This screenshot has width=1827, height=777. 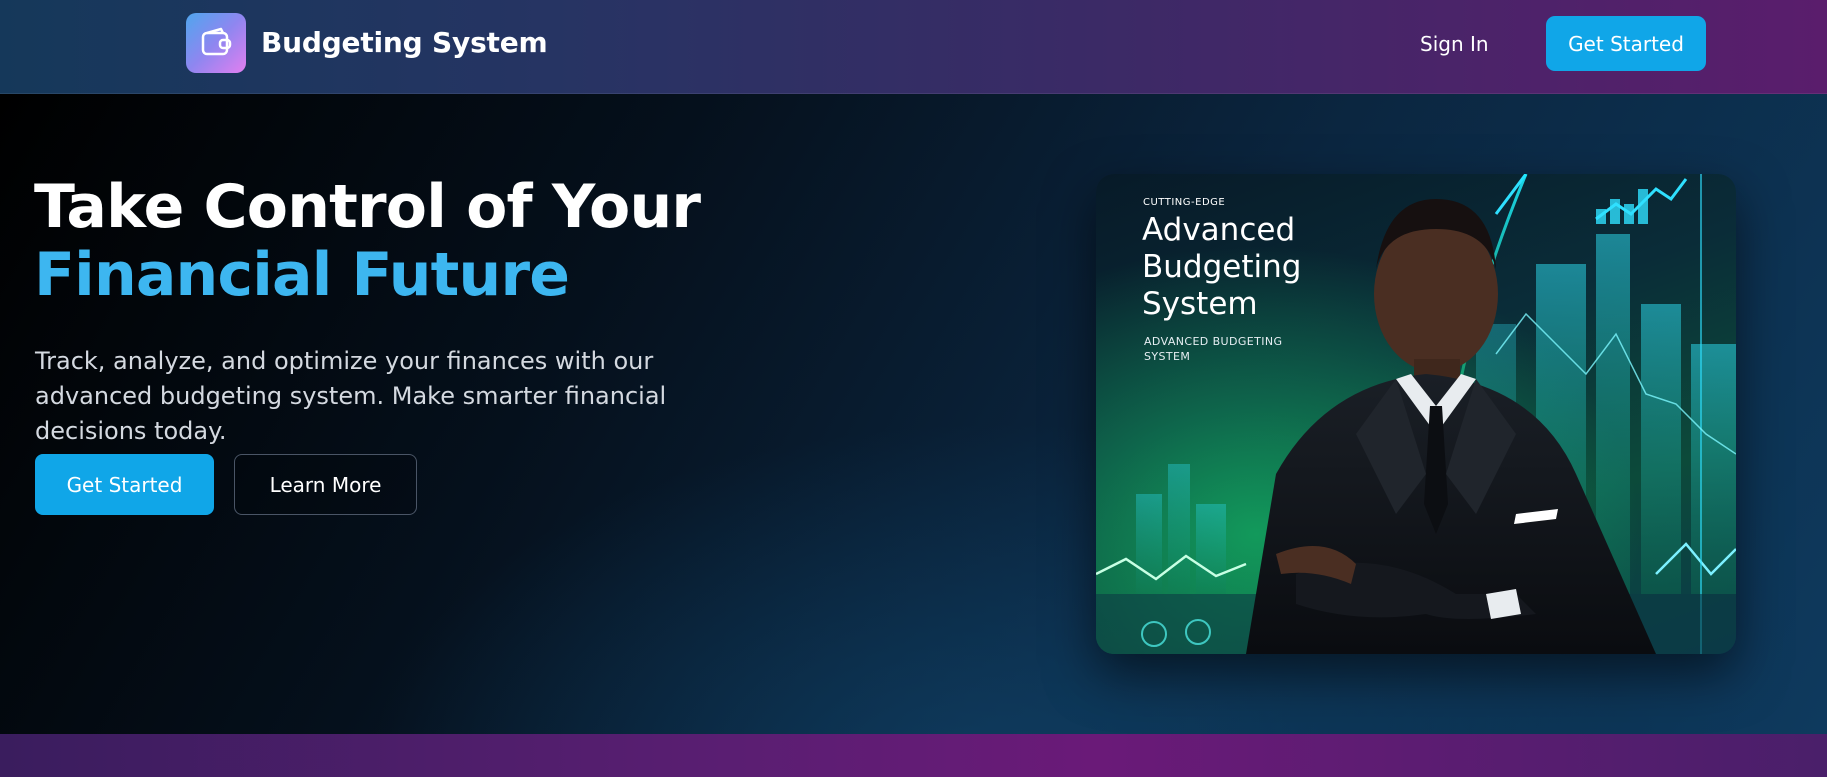 What do you see at coordinates (913, 47) in the screenshot?
I see `site-header: Budgeting System Sign In Get Started` at bounding box center [913, 47].